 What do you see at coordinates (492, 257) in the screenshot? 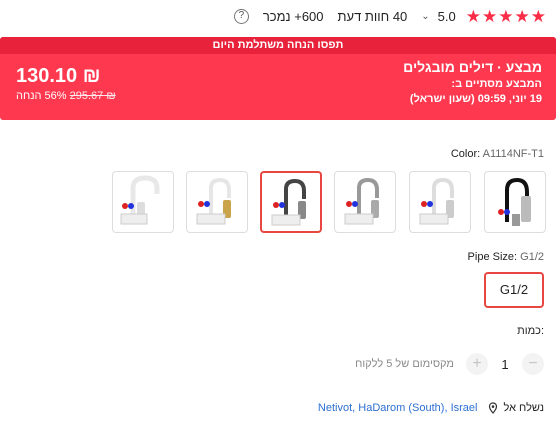
I see `pipe-size-label-text: Pipe Size:` at bounding box center [492, 257].